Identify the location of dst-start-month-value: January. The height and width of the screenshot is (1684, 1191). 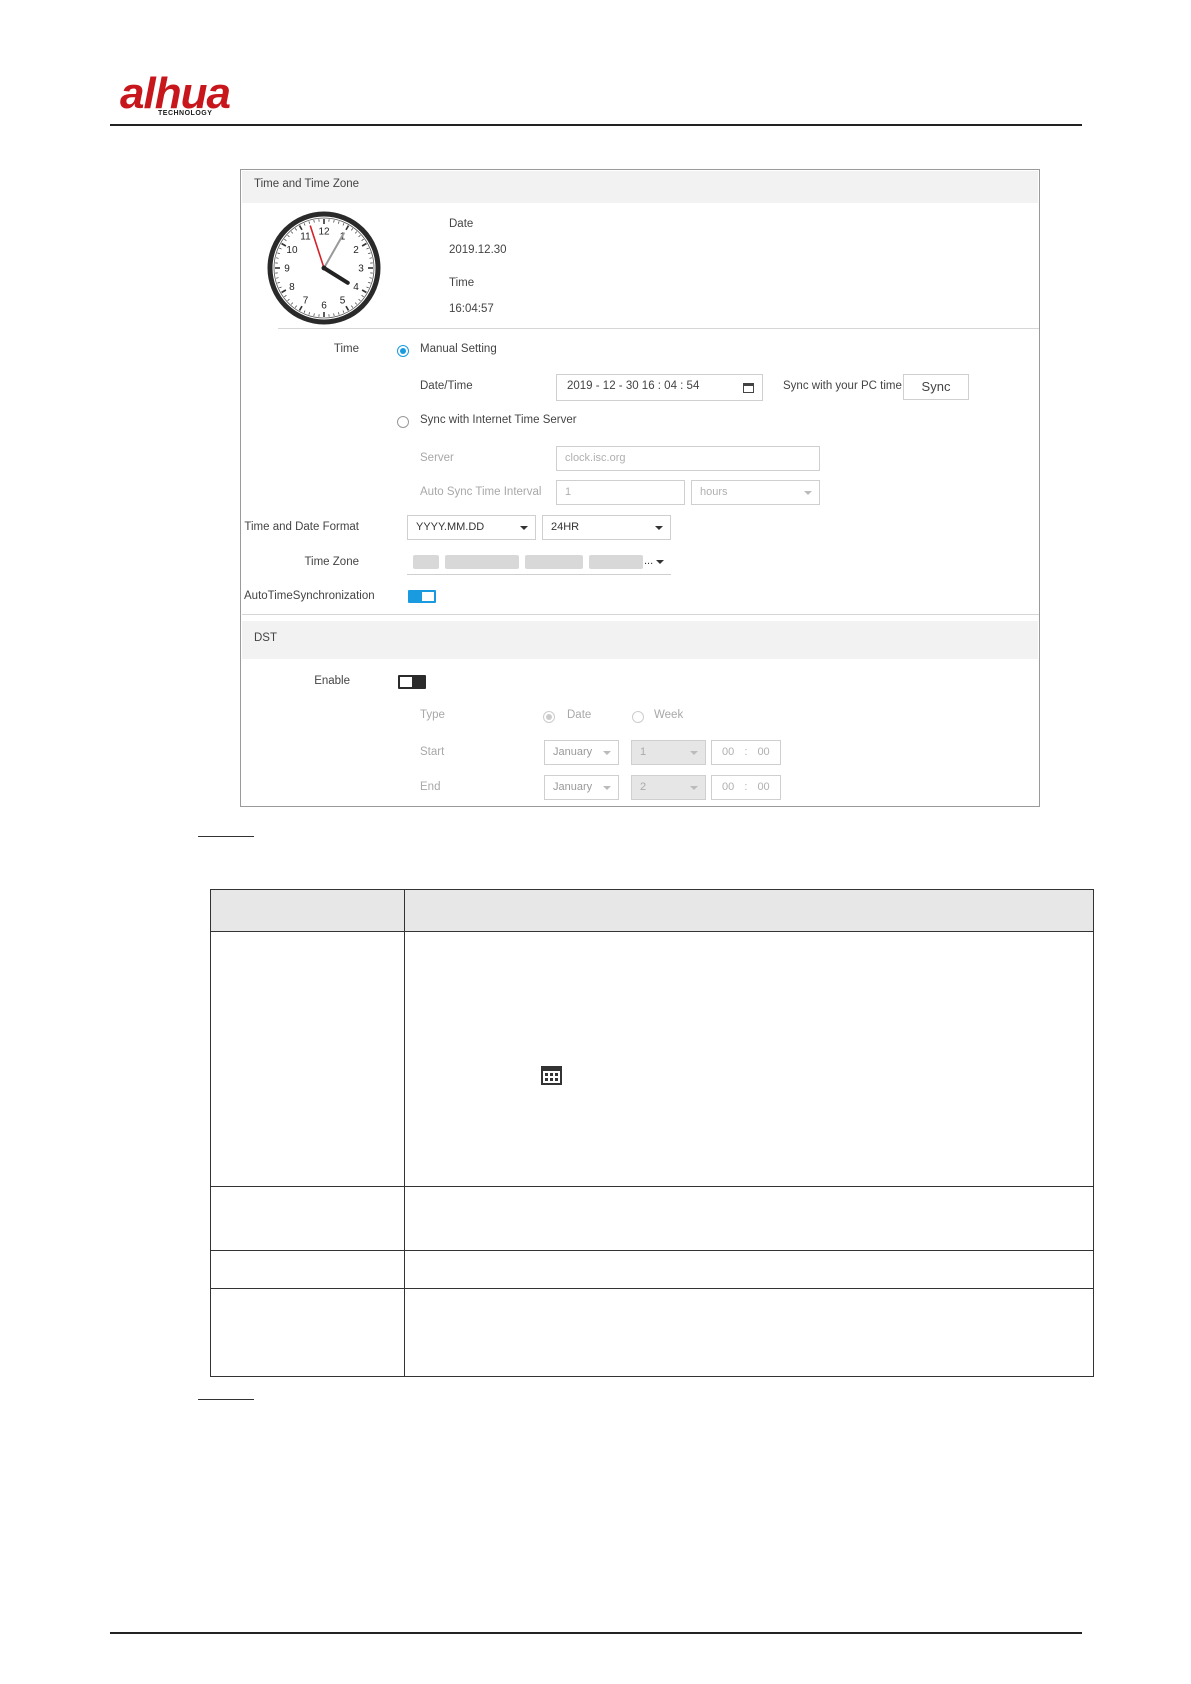
(573, 752).